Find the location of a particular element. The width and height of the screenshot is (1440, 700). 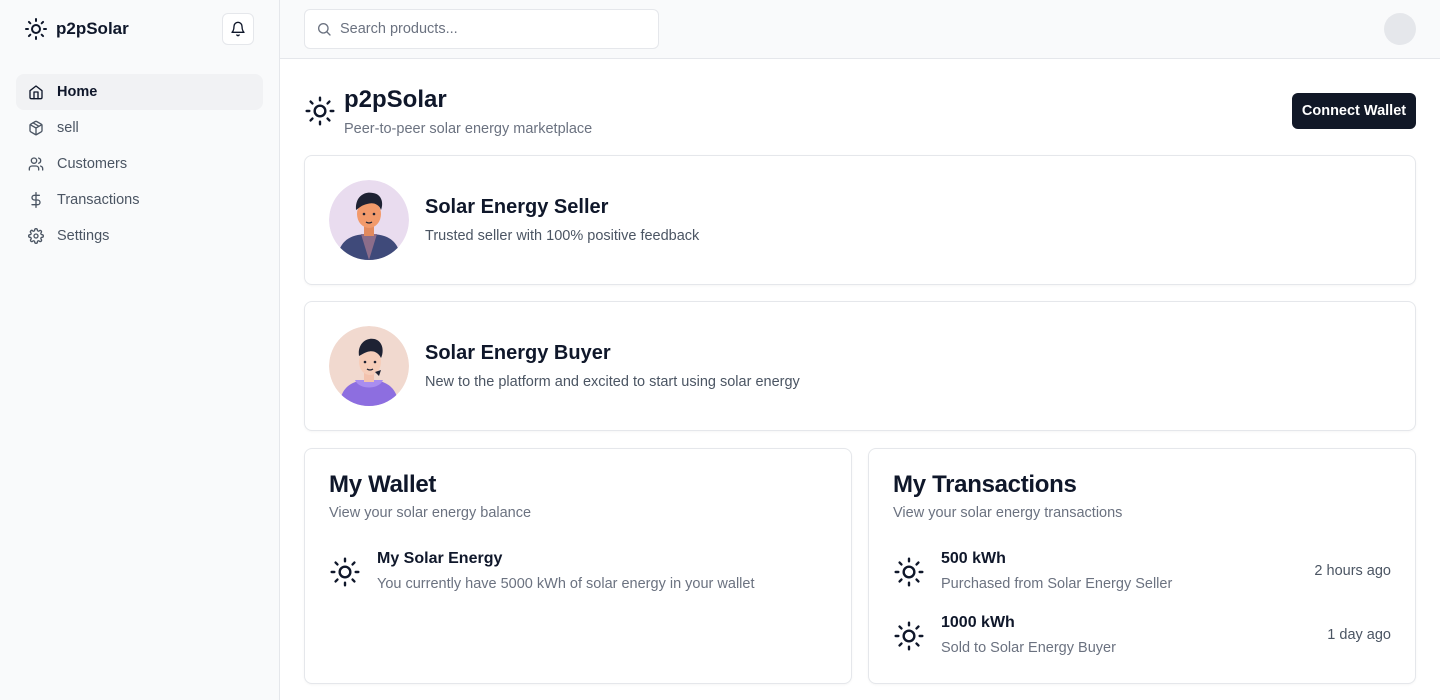

dollar-icon is located at coordinates (36, 200).